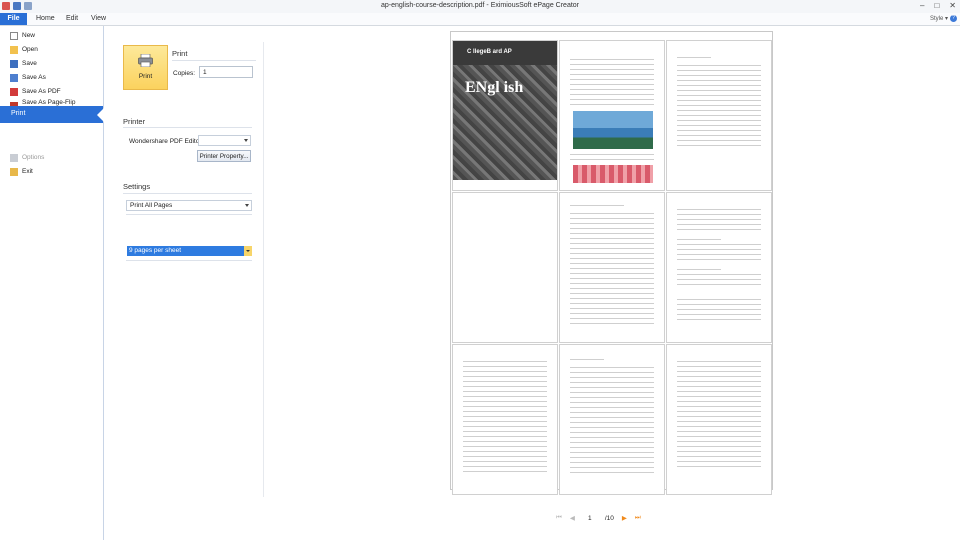 The width and height of the screenshot is (960, 540). I want to click on page-navigation: ⏮ ◀ 1 /10 ▶ ⏭, so click(598, 518).